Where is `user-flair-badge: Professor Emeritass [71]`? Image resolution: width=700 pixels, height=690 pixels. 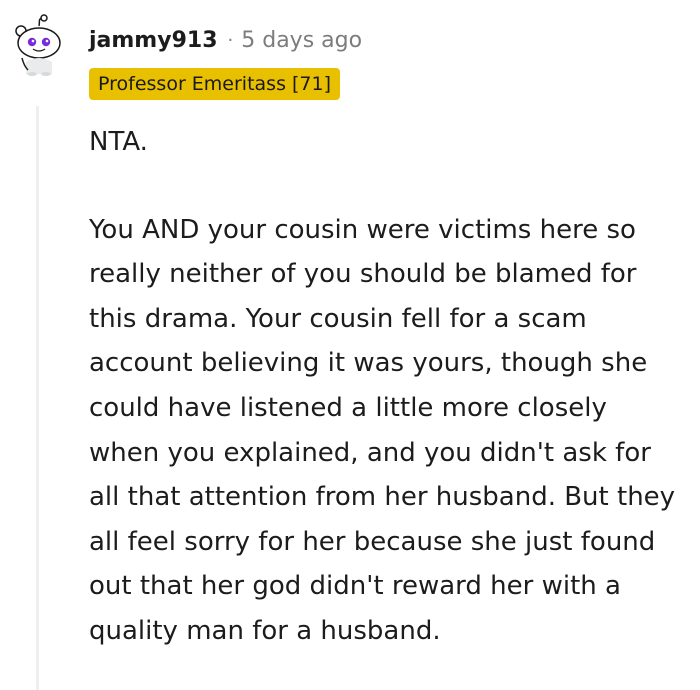
user-flair-badge: Professor Emeritass [71] is located at coordinates (215, 84).